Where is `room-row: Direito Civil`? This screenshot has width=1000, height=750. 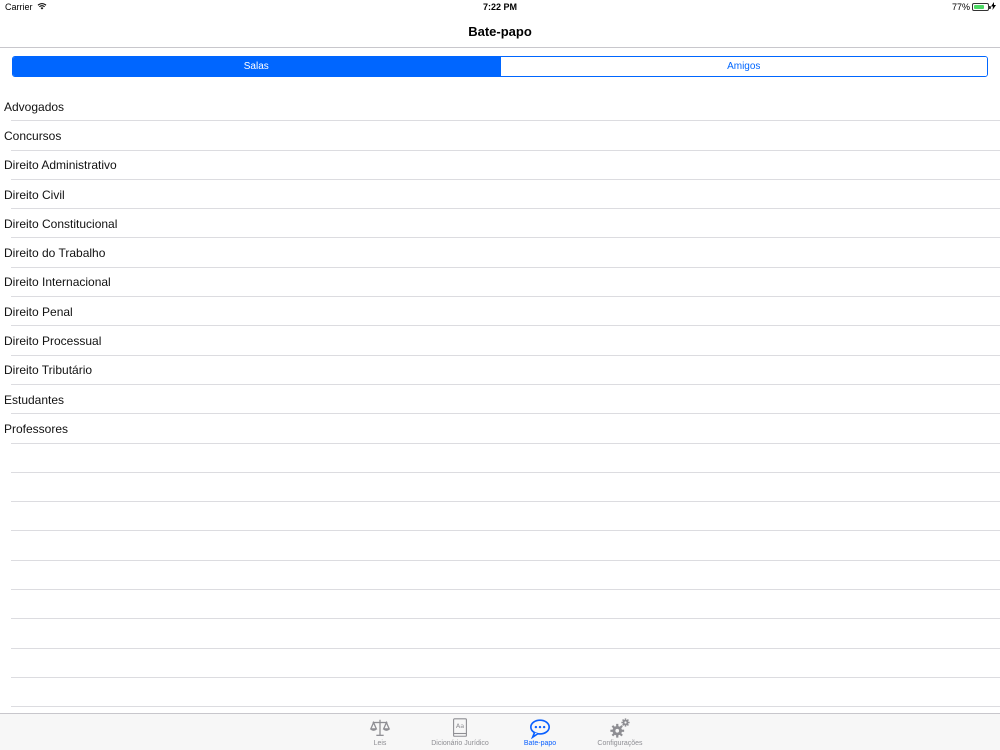 room-row: Direito Civil is located at coordinates (500, 195).